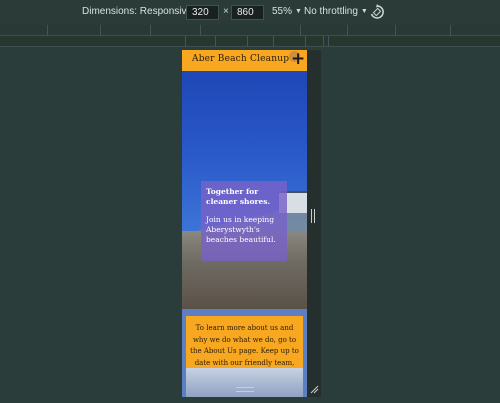 The image size is (500, 403). Describe the element at coordinates (250, 41) in the screenshot. I see `pixel-ruler` at that location.